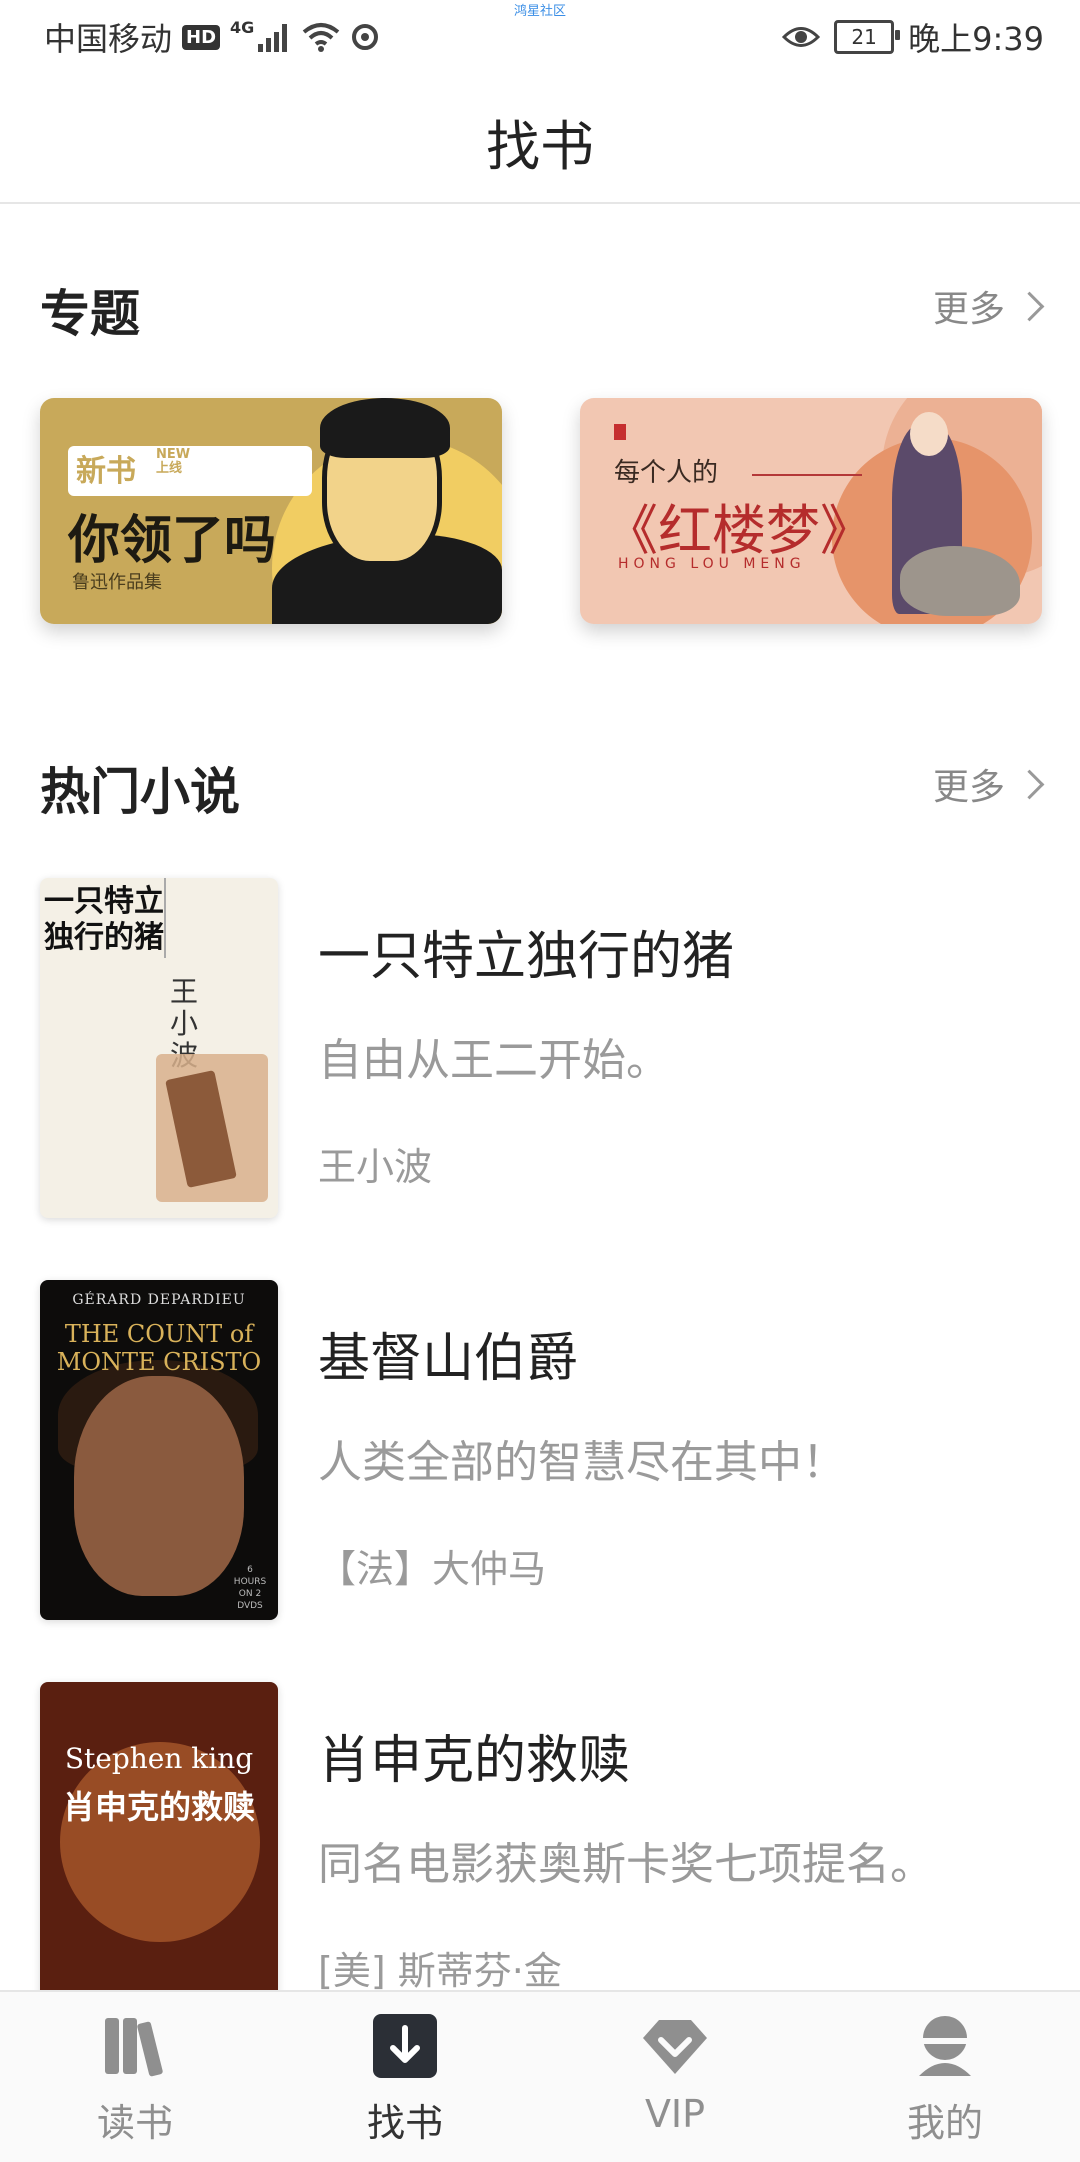  Describe the element at coordinates (675, 2047) in the screenshot. I see `vip-diamond-icon` at that location.